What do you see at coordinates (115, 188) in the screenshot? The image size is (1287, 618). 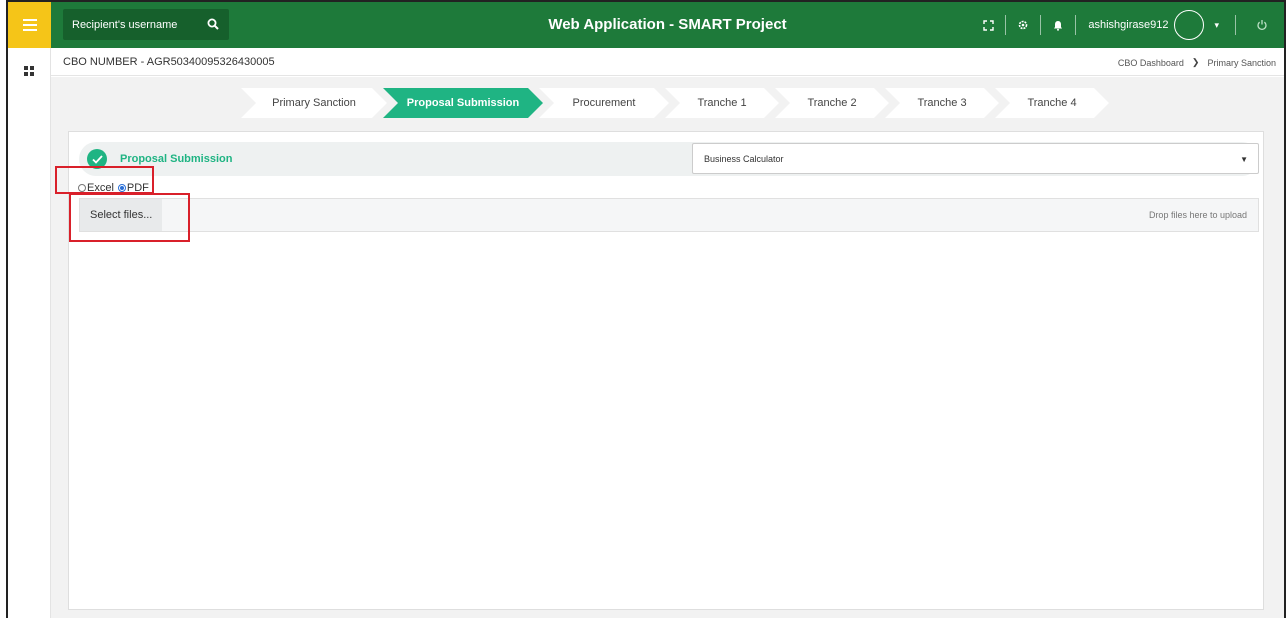 I see `format-radio-group: Excel PDF` at bounding box center [115, 188].